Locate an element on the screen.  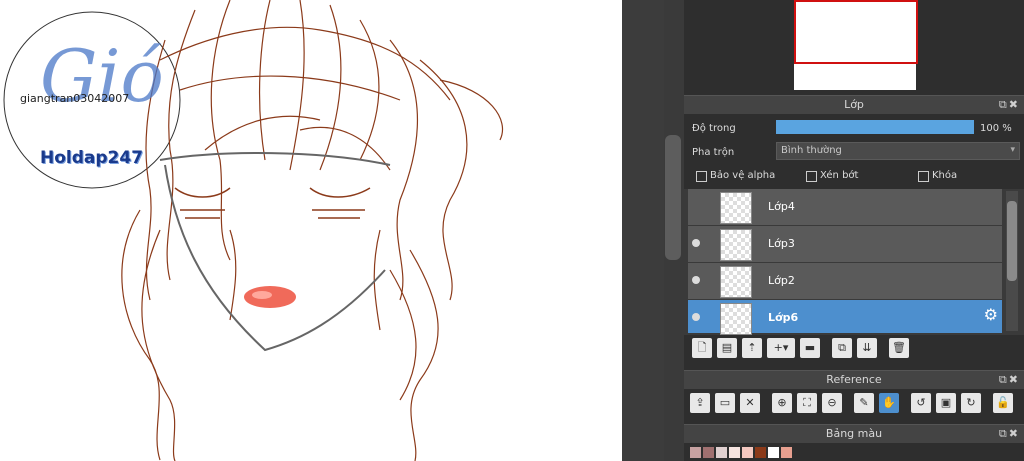
head-line is located at coordinates (275, 159).